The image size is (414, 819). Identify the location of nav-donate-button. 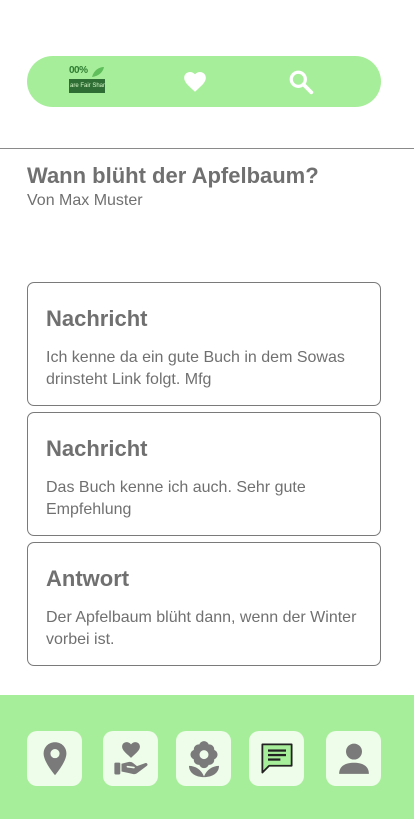
(130, 758).